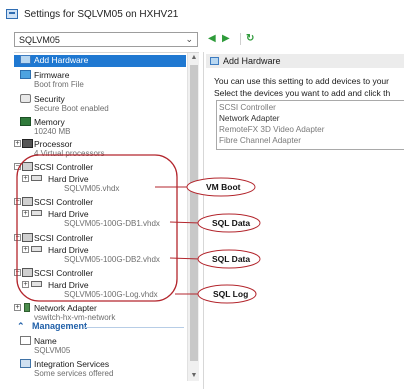 This screenshot has height=389, width=404. Describe the element at coordinates (223, 187) in the screenshot. I see `vm-boot-callout: VM Boot` at that location.